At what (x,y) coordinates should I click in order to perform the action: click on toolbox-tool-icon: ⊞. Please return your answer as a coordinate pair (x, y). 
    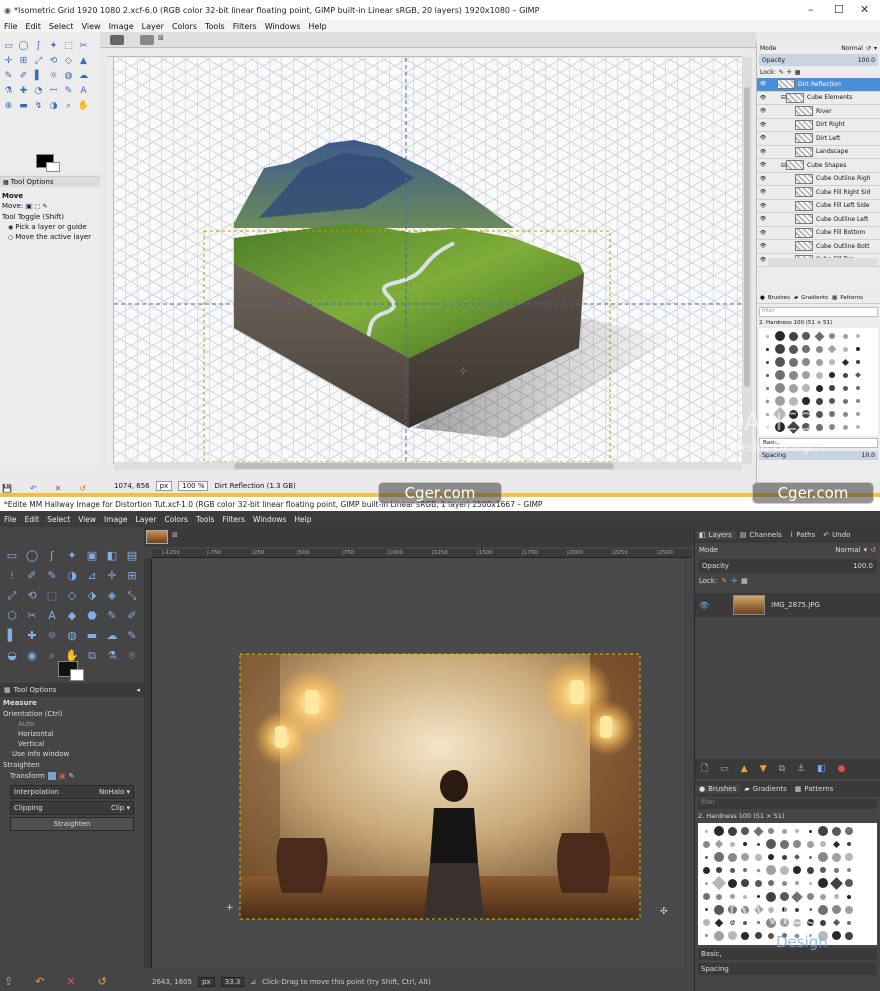
    Looking at the image, I should click on (132, 575).